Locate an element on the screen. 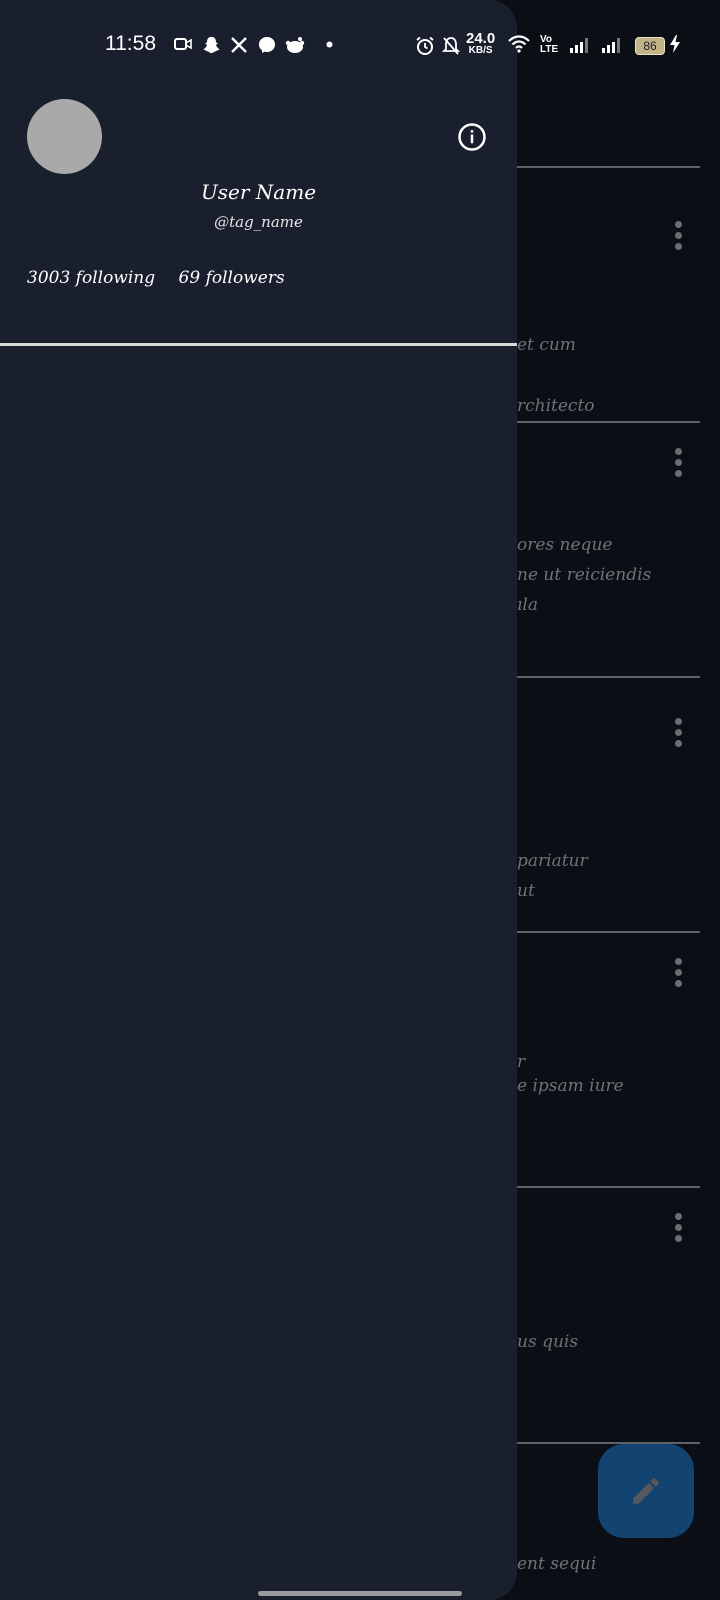 Image resolution: width=720 pixels, height=1600 pixels. x-icon is located at coordinates (239, 45).